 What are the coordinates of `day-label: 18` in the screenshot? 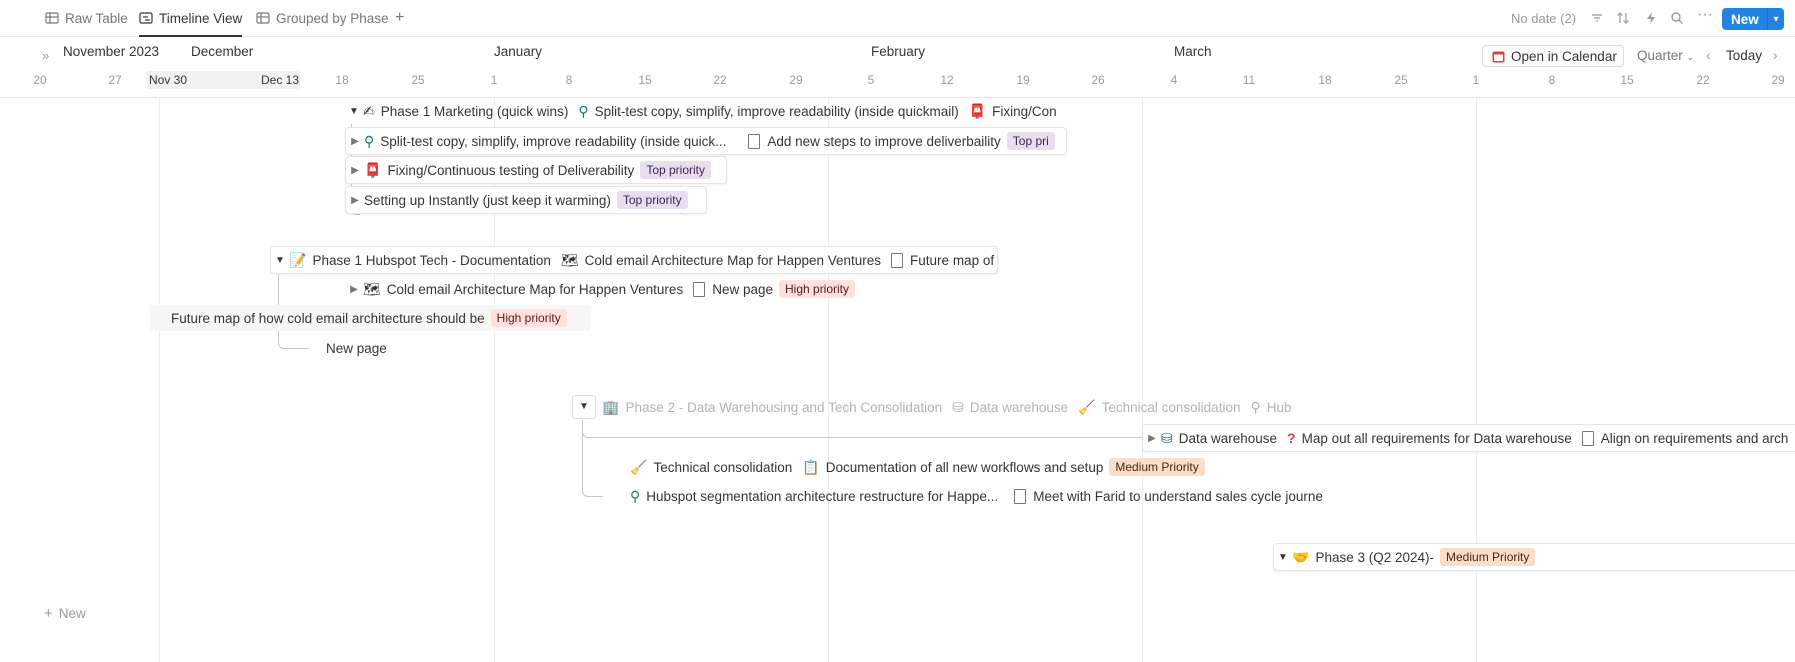 It's located at (1325, 80).